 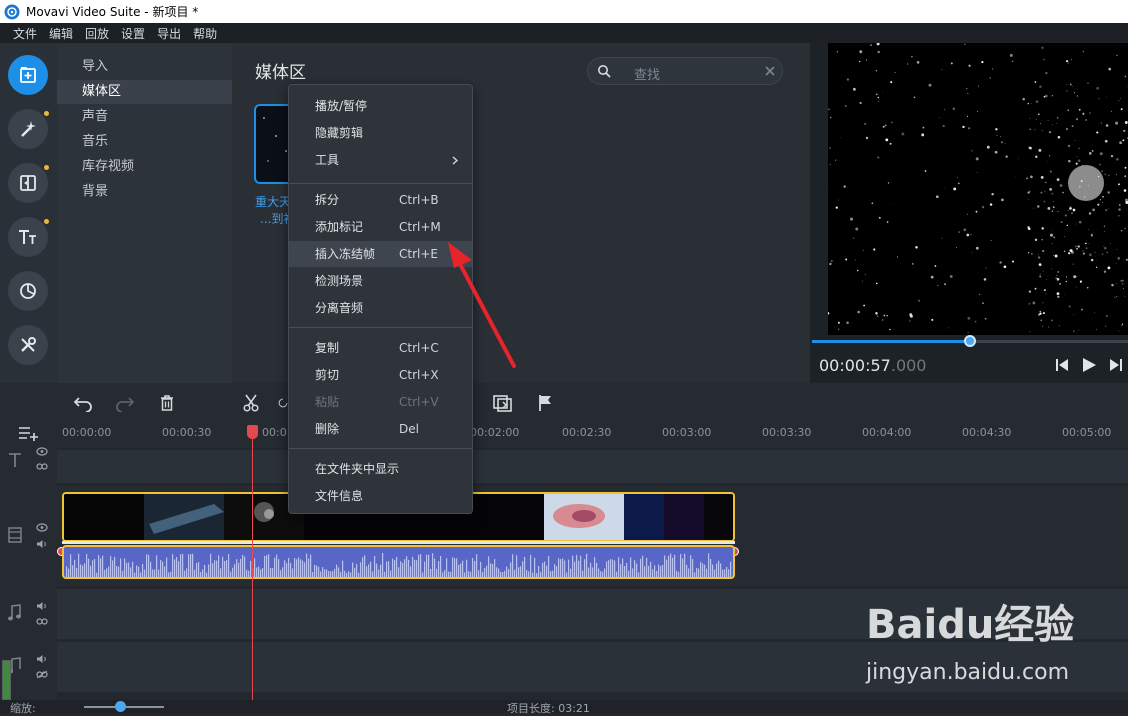 I want to click on playhead-handle, so click(x=252, y=432).